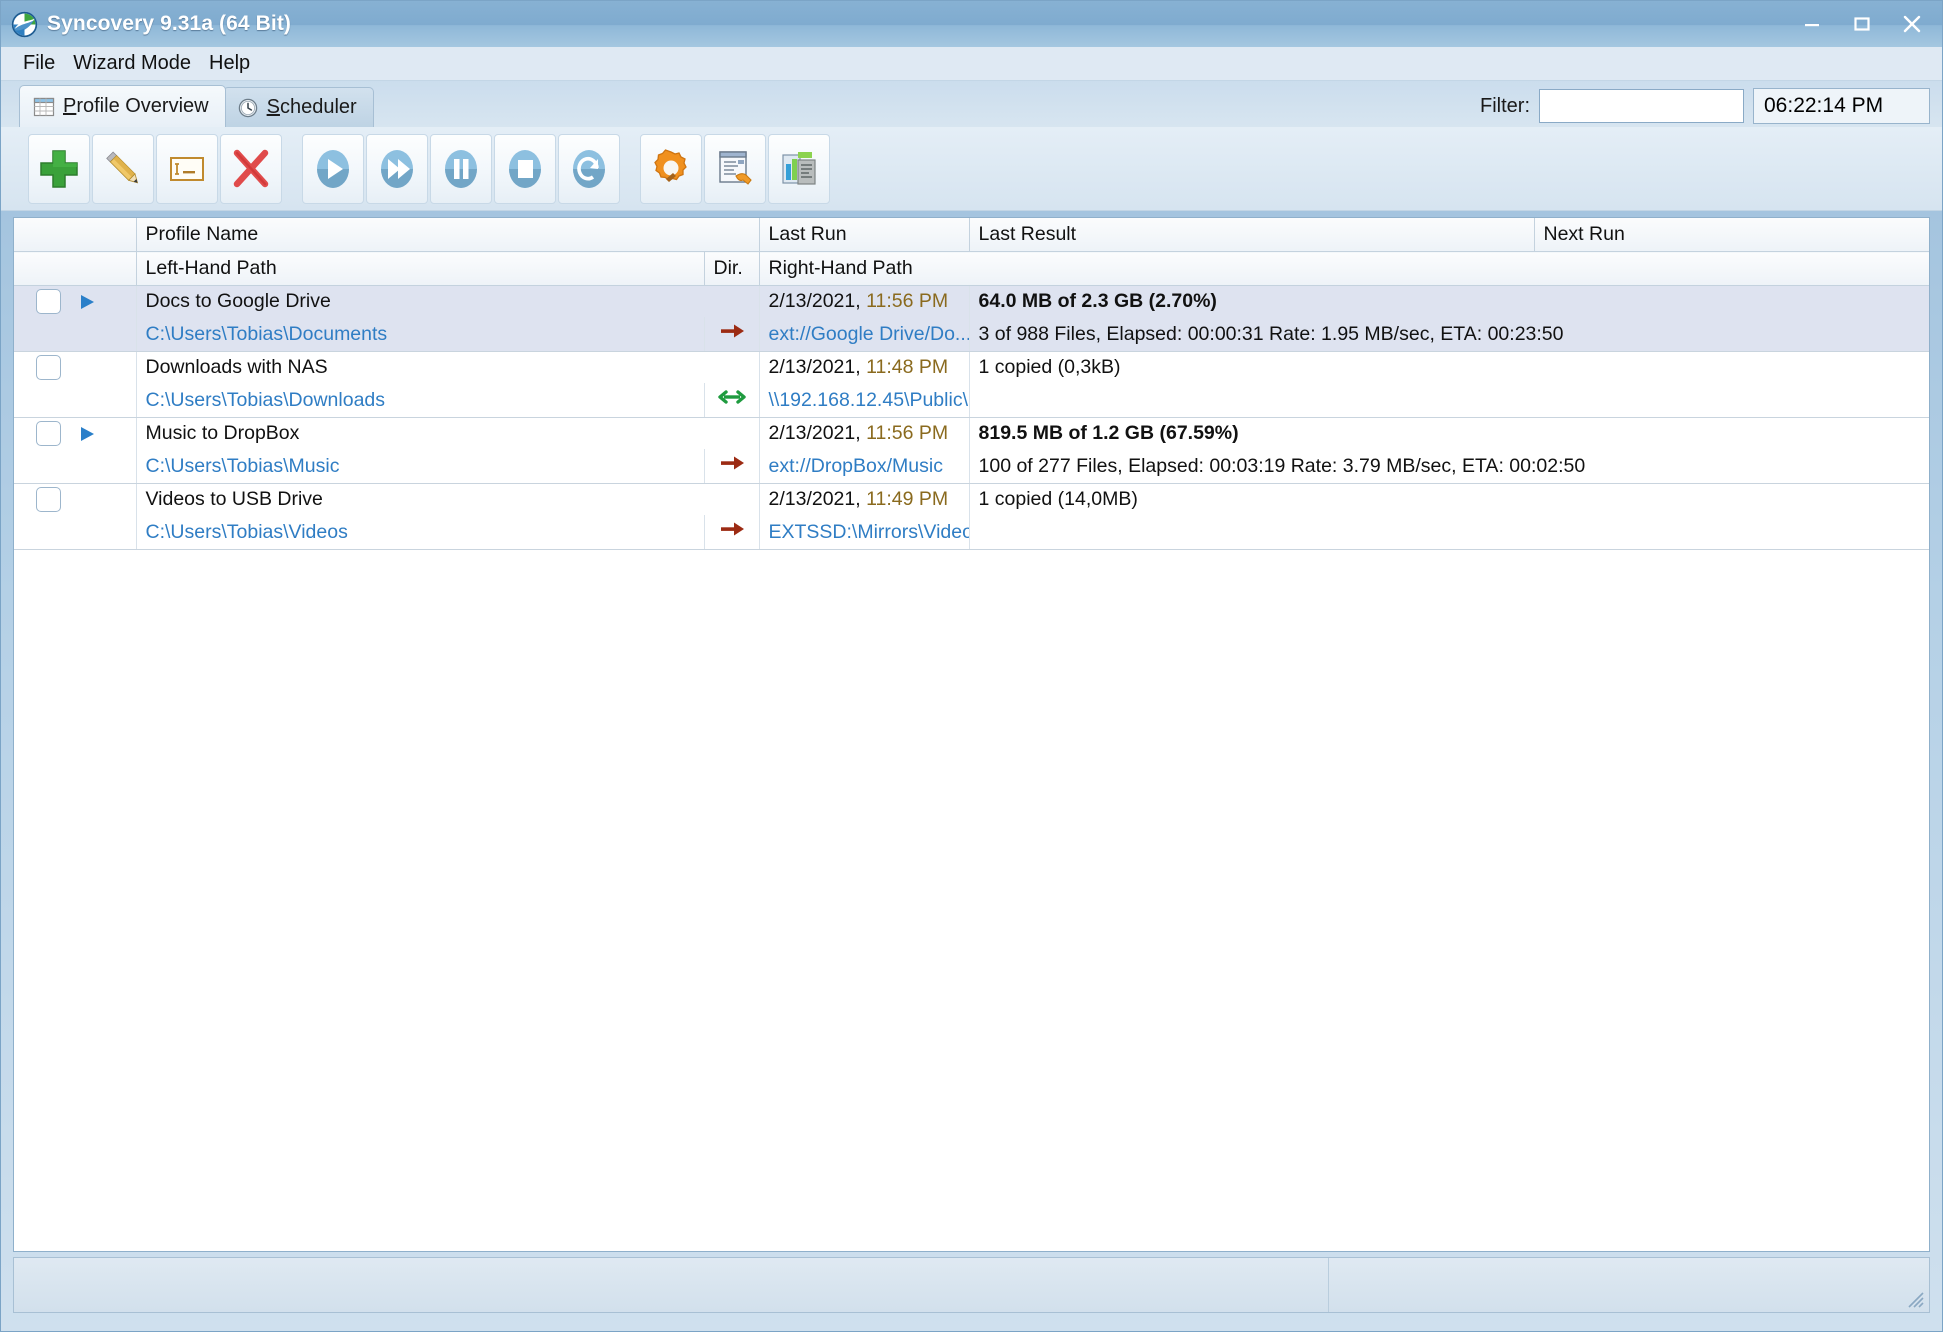 The height and width of the screenshot is (1332, 1943). Describe the element at coordinates (1731, 235) in the screenshot. I see `header-next-run: Next Run` at that location.